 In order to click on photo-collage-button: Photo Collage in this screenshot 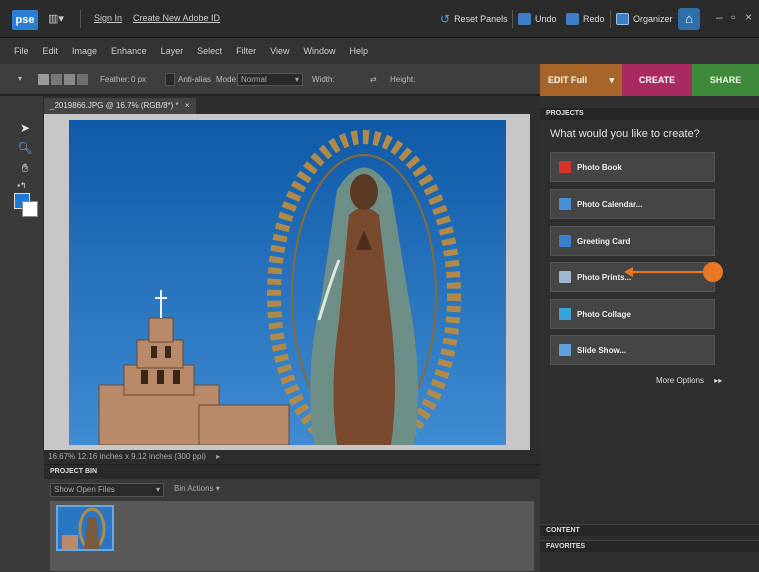, I will do `click(632, 314)`.